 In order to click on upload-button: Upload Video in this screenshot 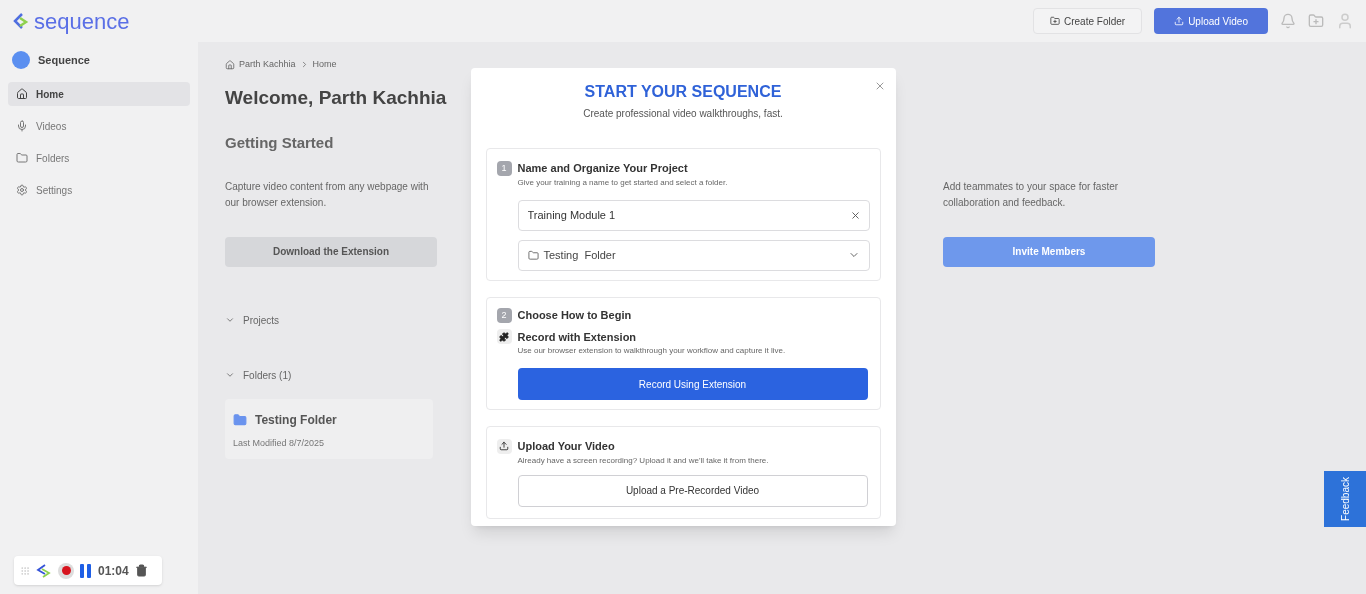, I will do `click(1211, 21)`.